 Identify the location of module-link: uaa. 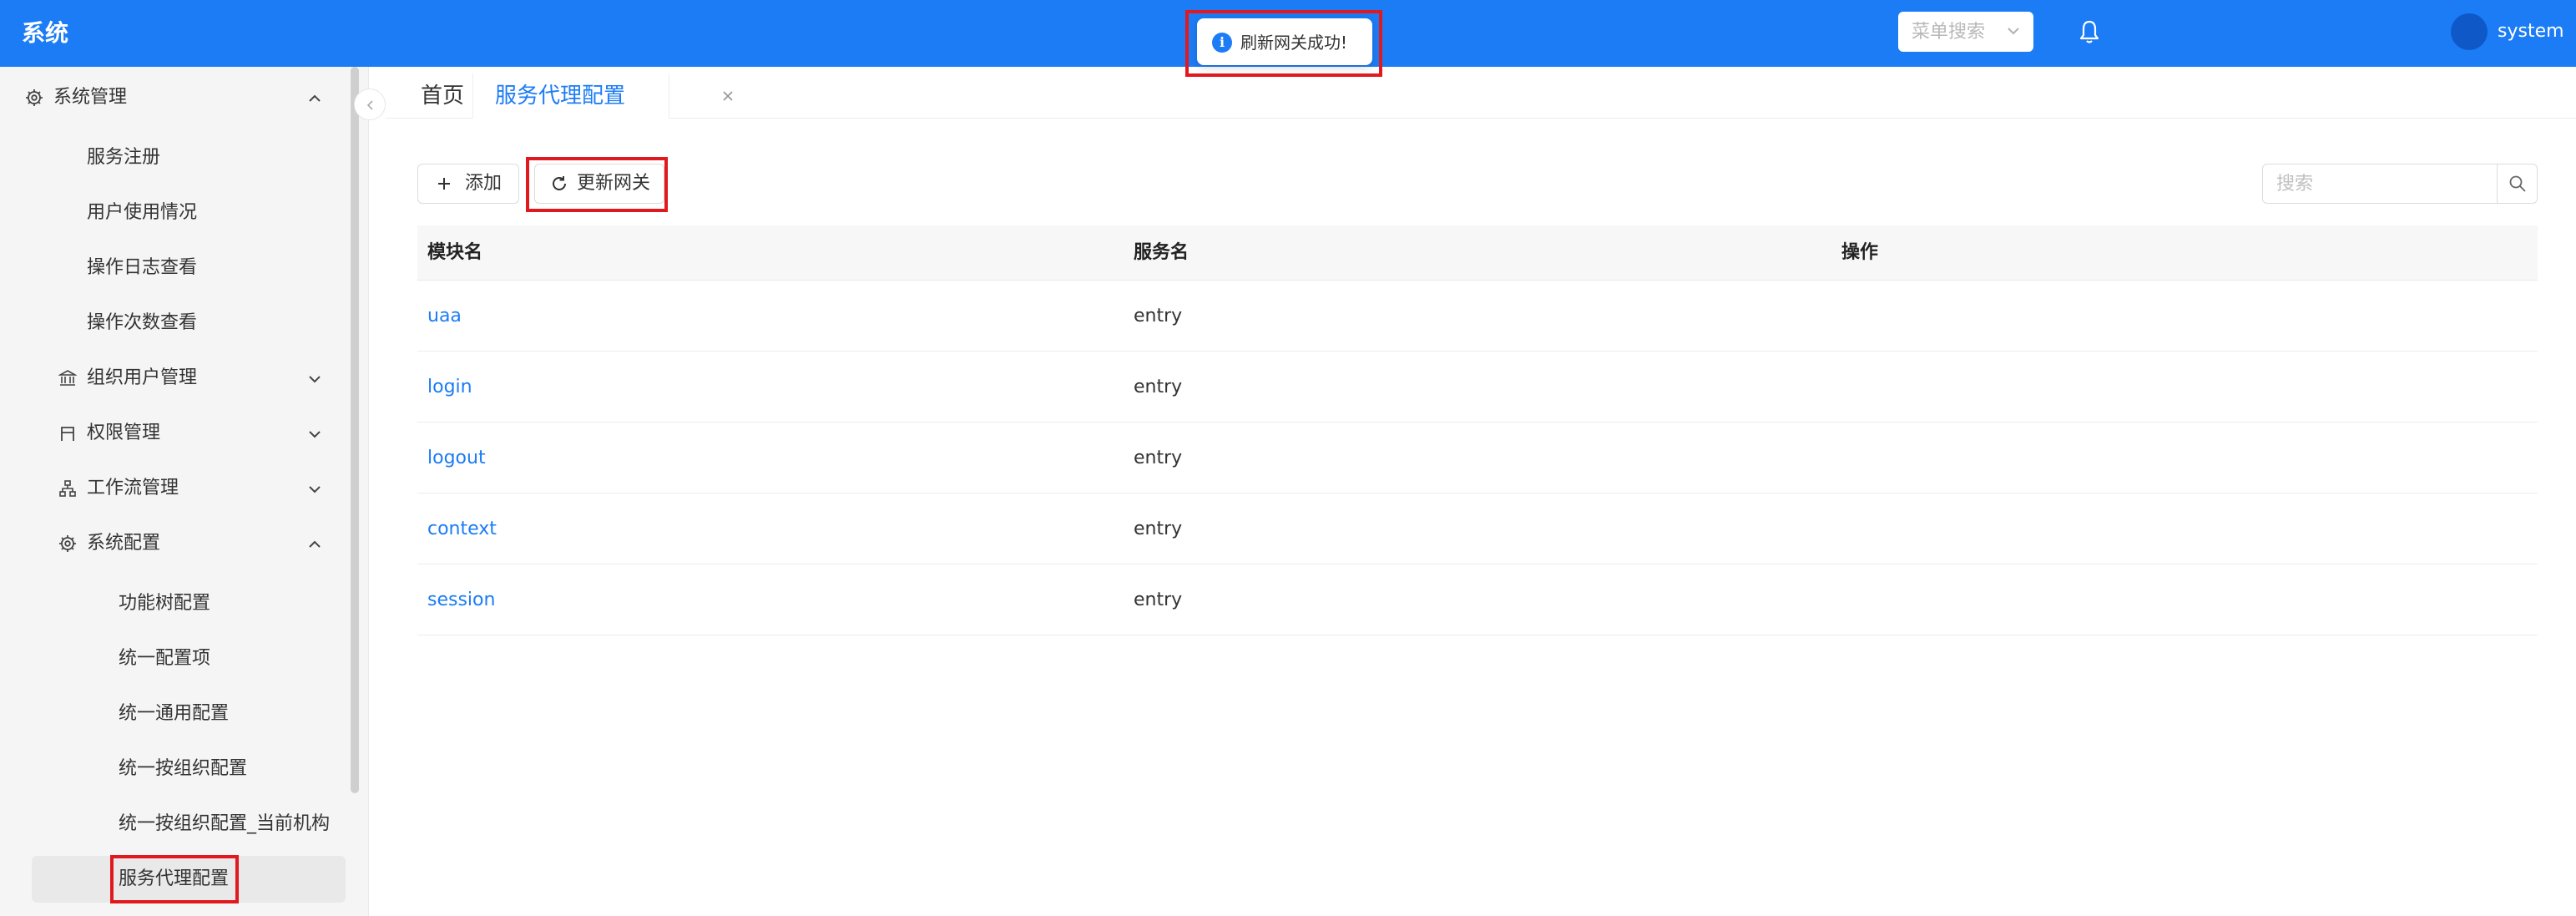
(445, 316).